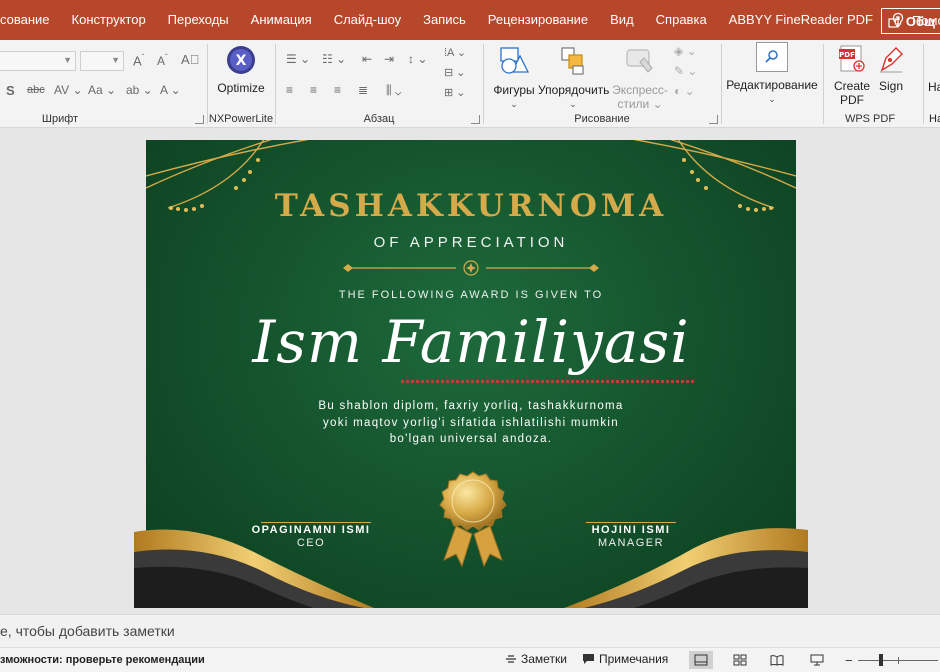  Describe the element at coordinates (138, 60) in the screenshot. I see `increase-font-icon: Aˆ` at that location.